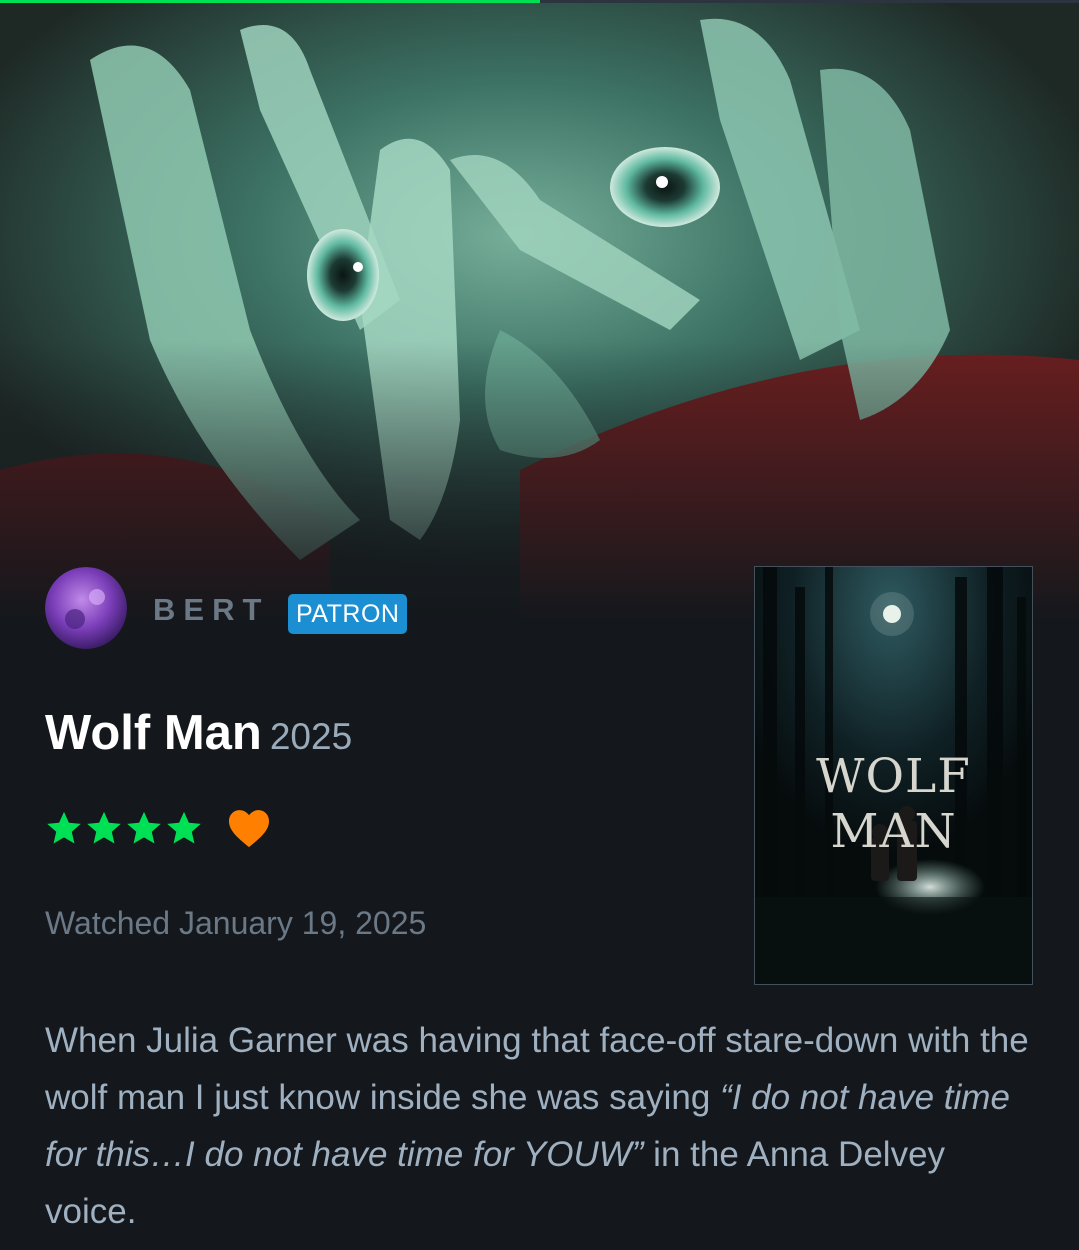 The height and width of the screenshot is (1250, 1079). Describe the element at coordinates (236, 923) in the screenshot. I see `watched-date: Watched January 19, 2025` at that location.